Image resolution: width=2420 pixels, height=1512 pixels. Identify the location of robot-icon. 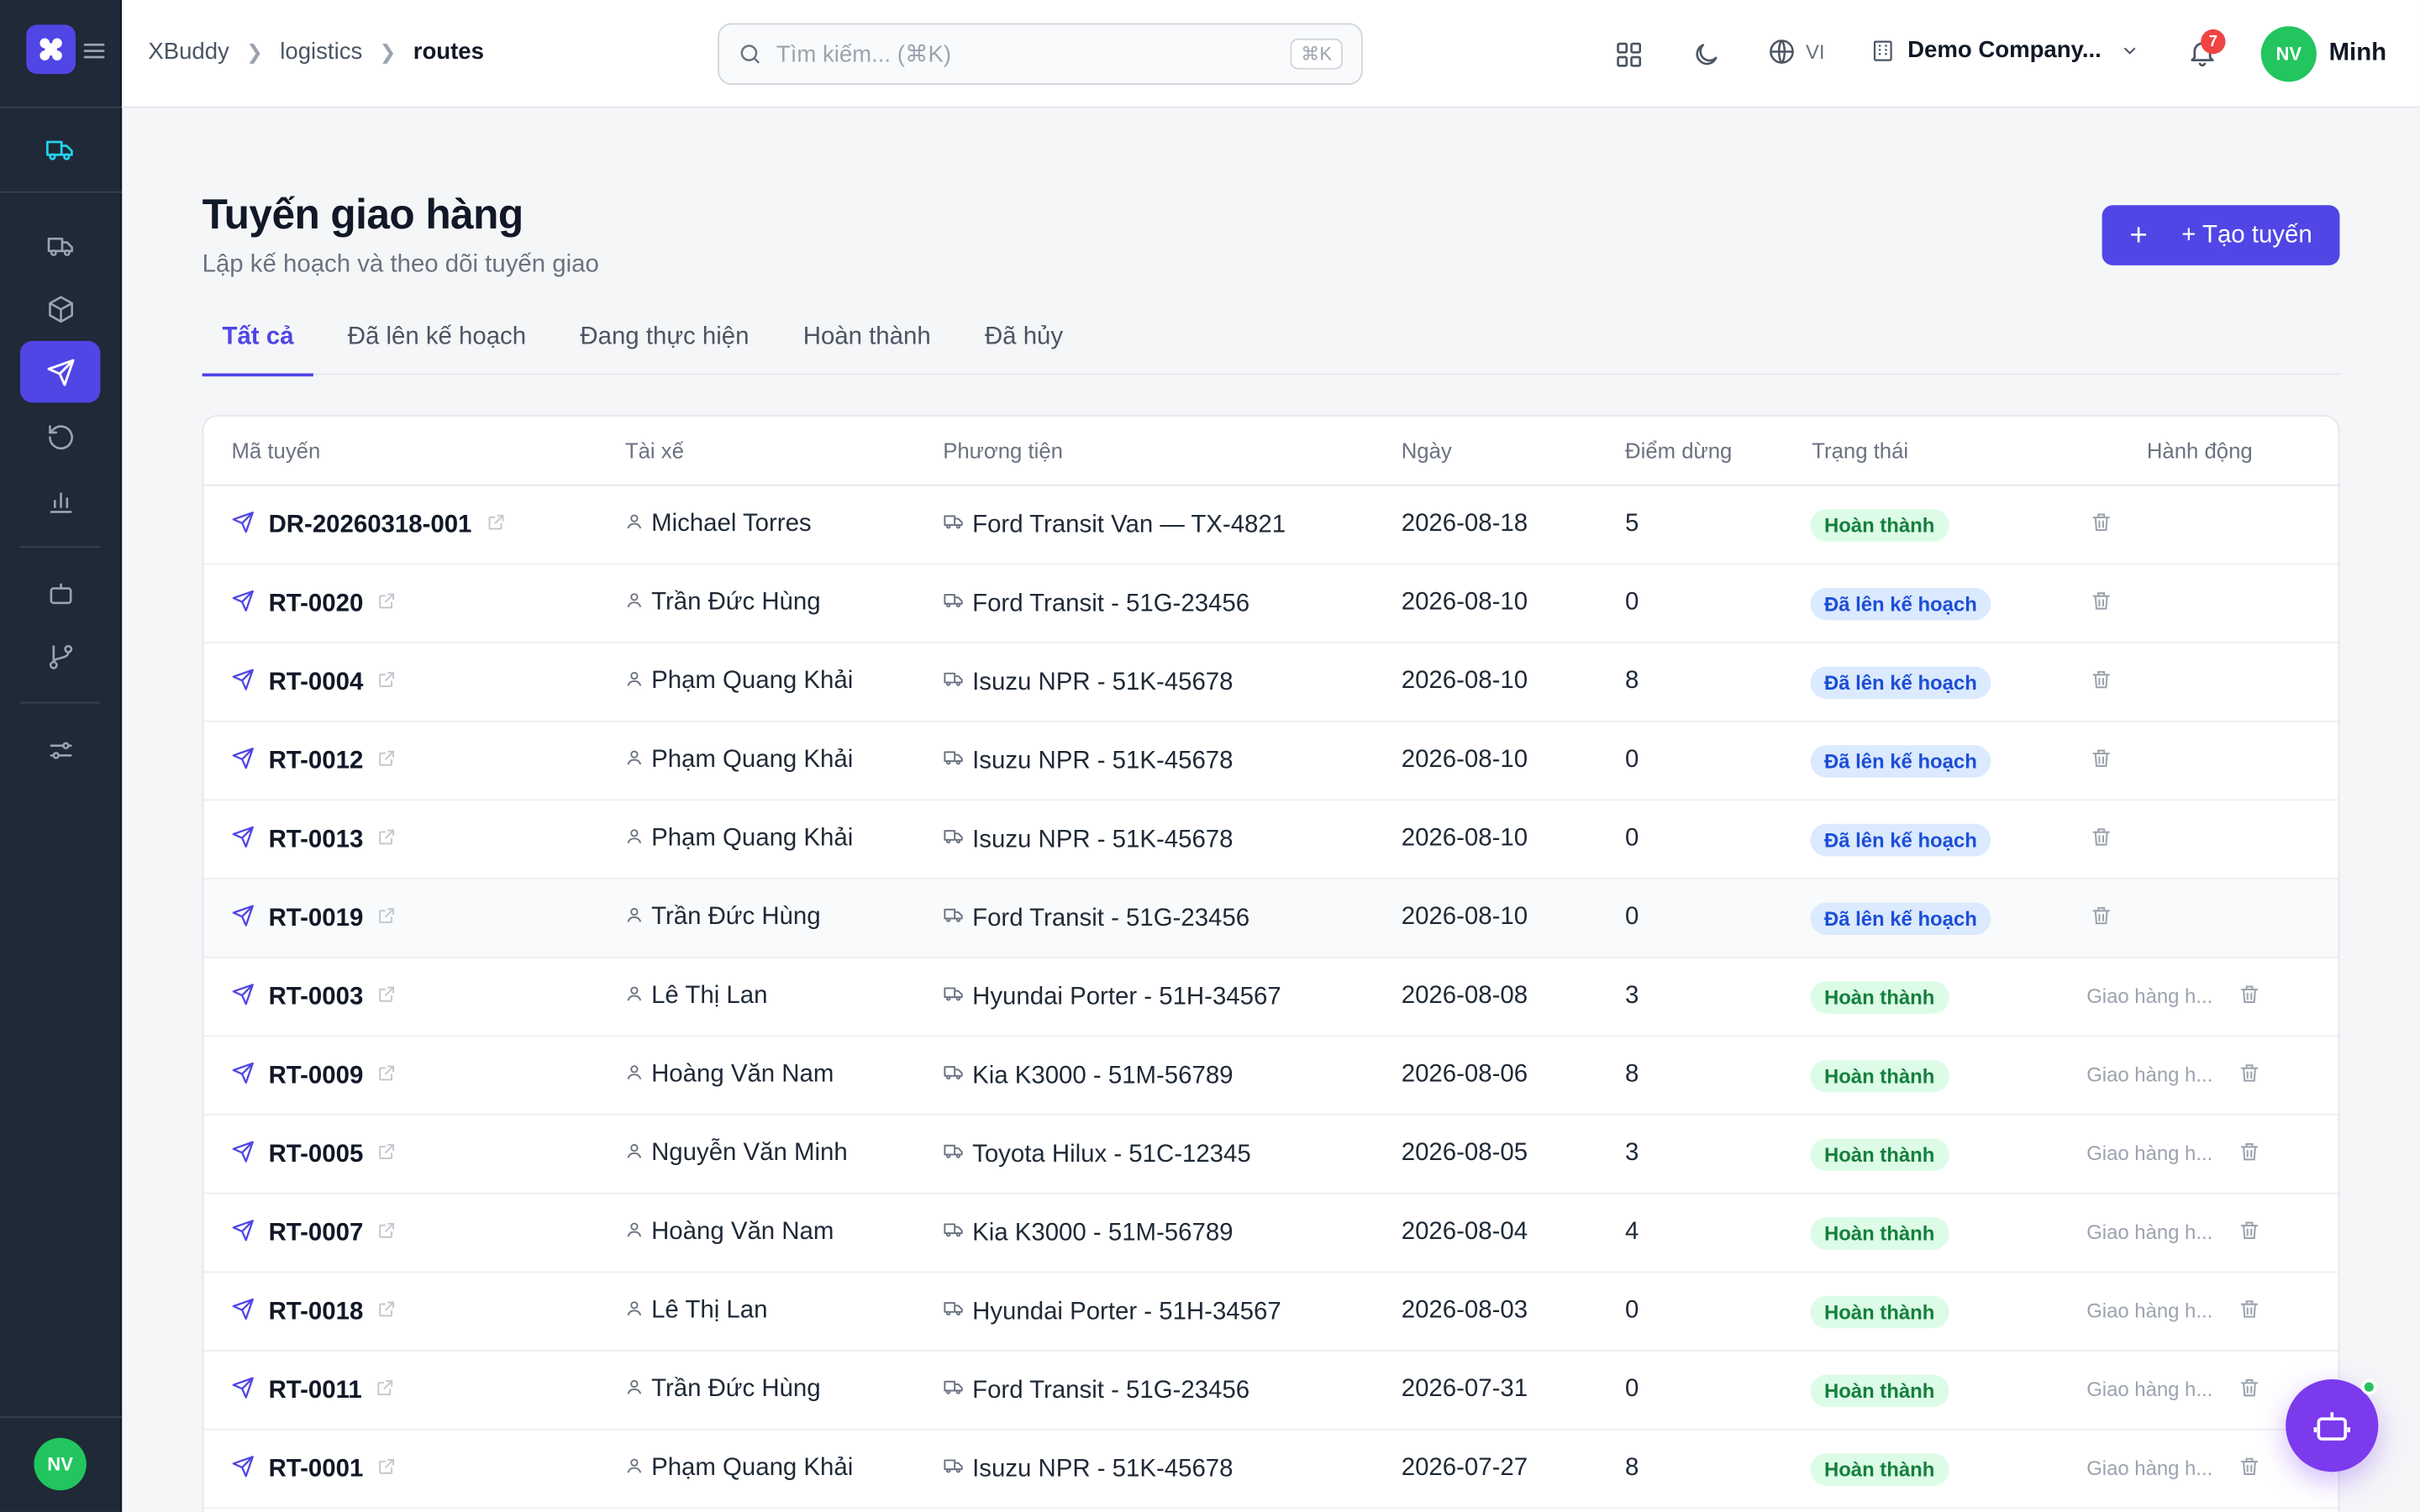
(60, 593).